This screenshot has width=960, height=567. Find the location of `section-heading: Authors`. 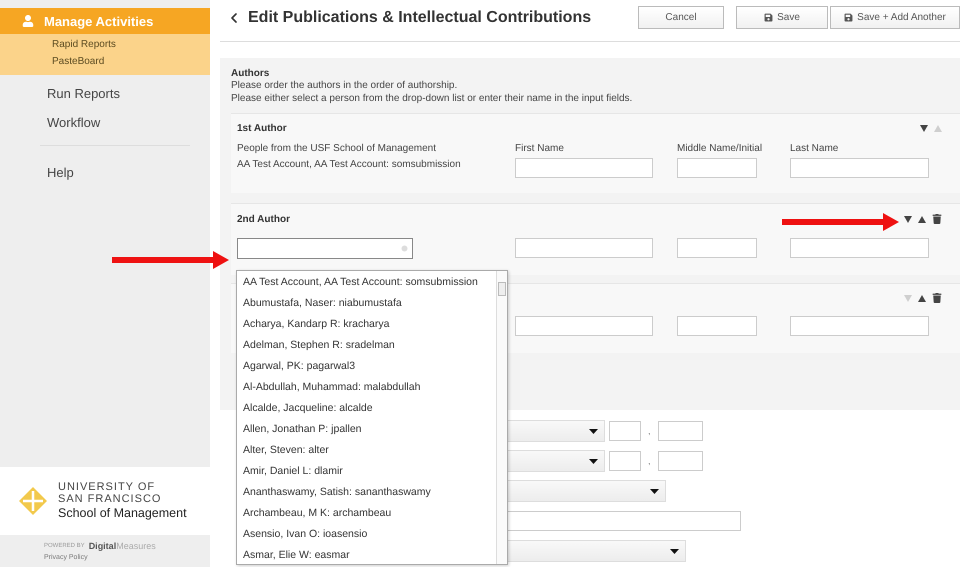

section-heading: Authors is located at coordinates (250, 73).